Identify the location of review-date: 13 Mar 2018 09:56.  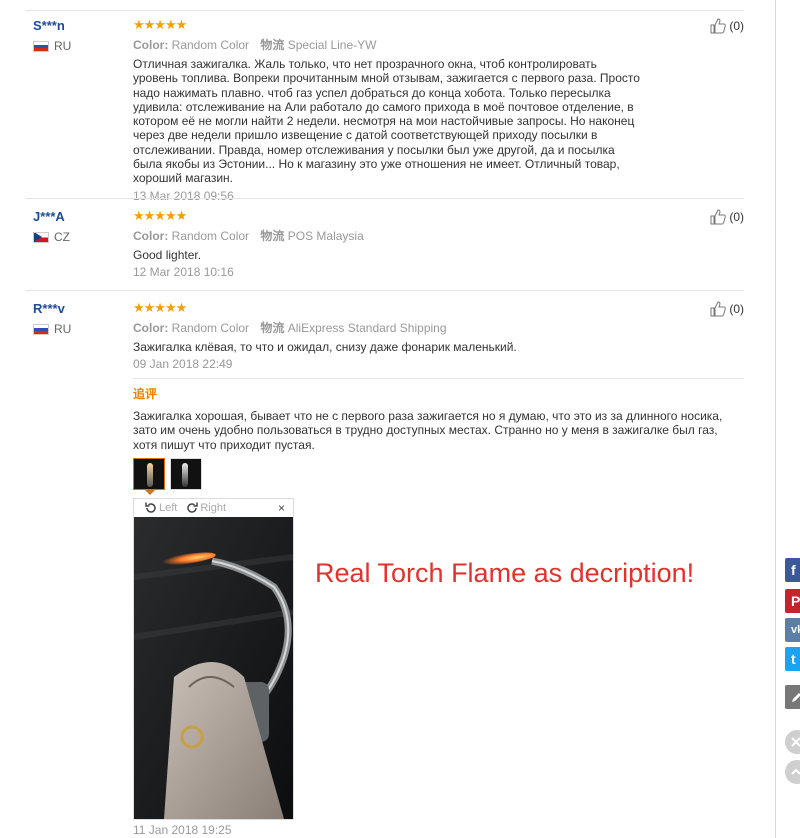
(183, 195).